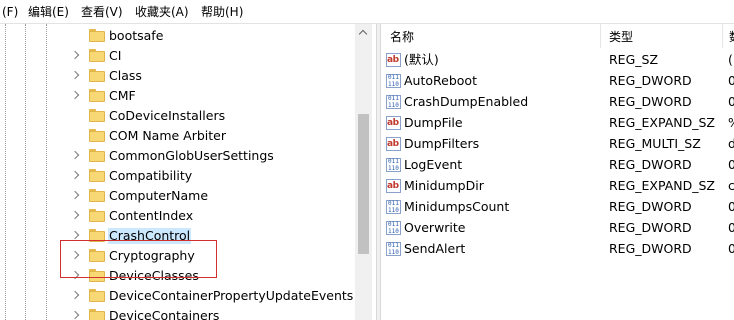 Image resolution: width=734 pixels, height=320 pixels. What do you see at coordinates (557, 123) in the screenshot?
I see `value-row: abDumpFile REG_EXPAND_SZ%` at bounding box center [557, 123].